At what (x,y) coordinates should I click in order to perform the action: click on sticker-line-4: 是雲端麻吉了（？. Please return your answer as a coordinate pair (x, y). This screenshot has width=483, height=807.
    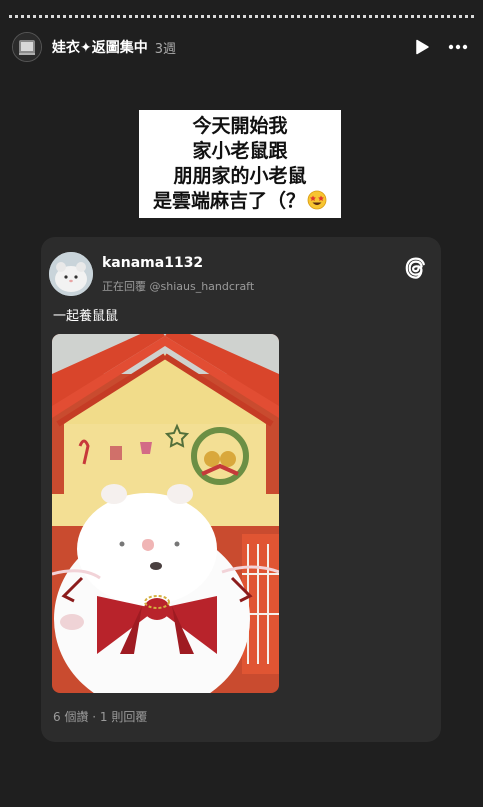
    Looking at the image, I should click on (240, 201).